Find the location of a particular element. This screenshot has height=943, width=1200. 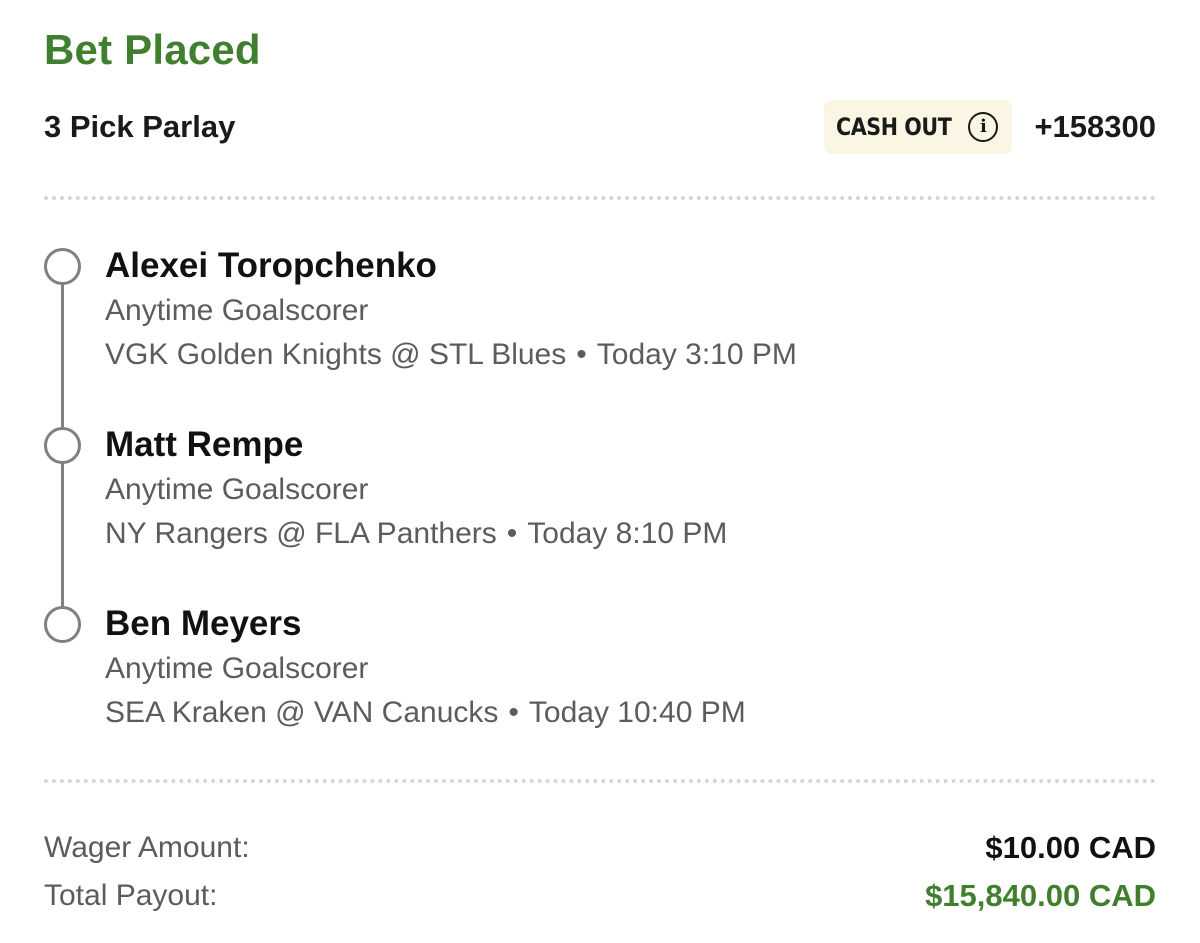

page-title: Bet Placed is located at coordinates (152, 49).